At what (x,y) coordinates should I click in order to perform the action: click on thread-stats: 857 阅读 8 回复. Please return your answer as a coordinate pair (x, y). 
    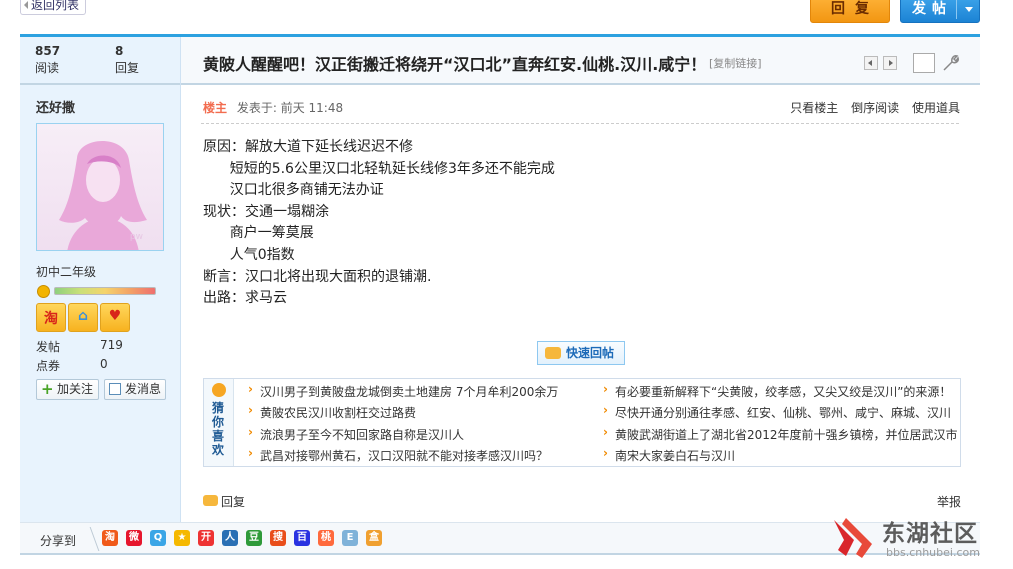
    Looking at the image, I should click on (100, 61).